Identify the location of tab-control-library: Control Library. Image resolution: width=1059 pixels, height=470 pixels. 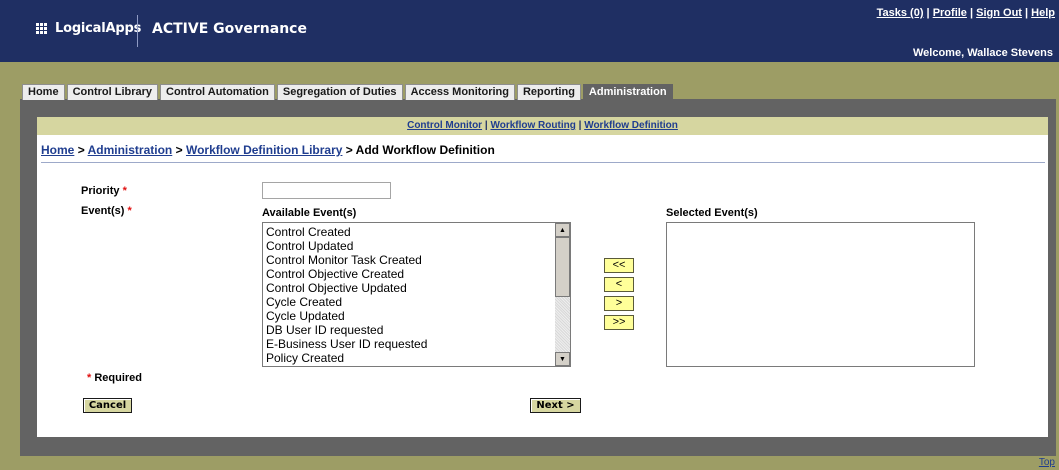
(112, 92).